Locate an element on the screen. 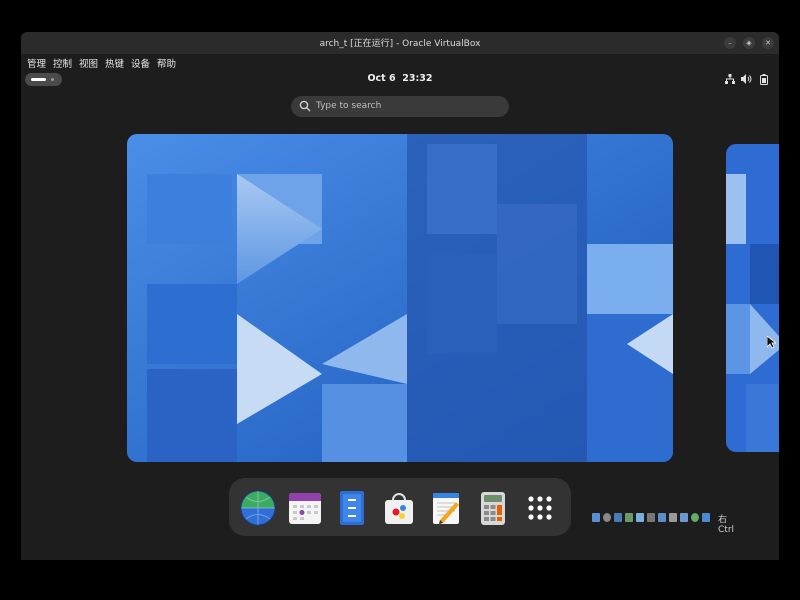 This screenshot has width=800, height=600. window-title: arch_t [正在运行] - Oracle VirtualBox is located at coordinates (400, 44).